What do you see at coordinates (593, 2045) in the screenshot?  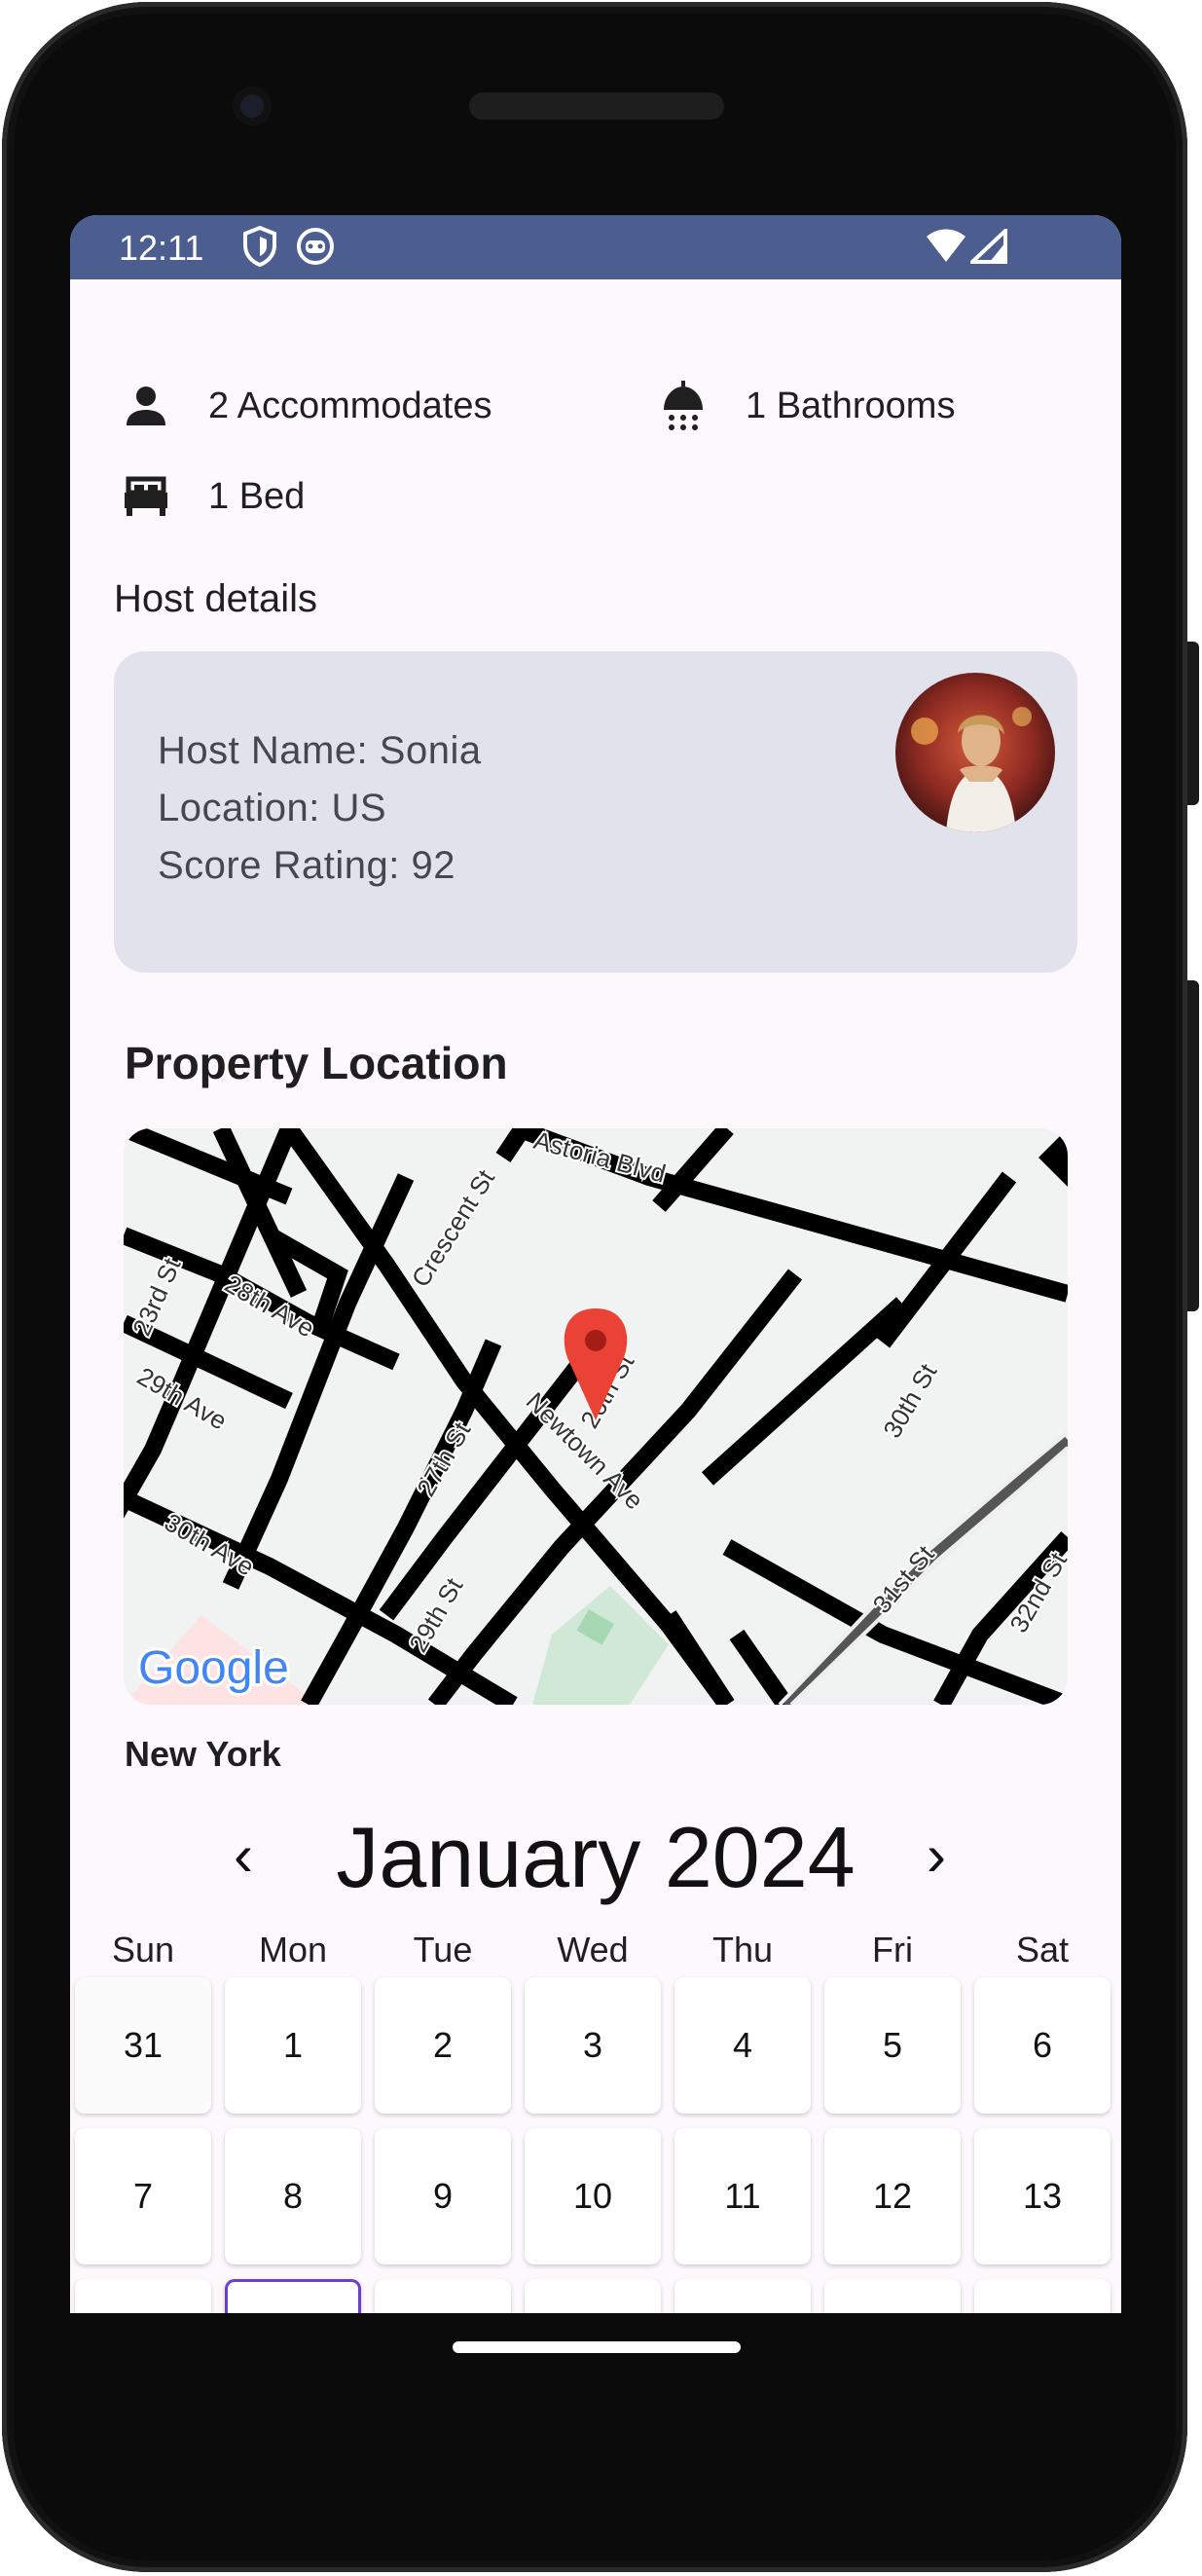 I see `calendar-day: 3` at bounding box center [593, 2045].